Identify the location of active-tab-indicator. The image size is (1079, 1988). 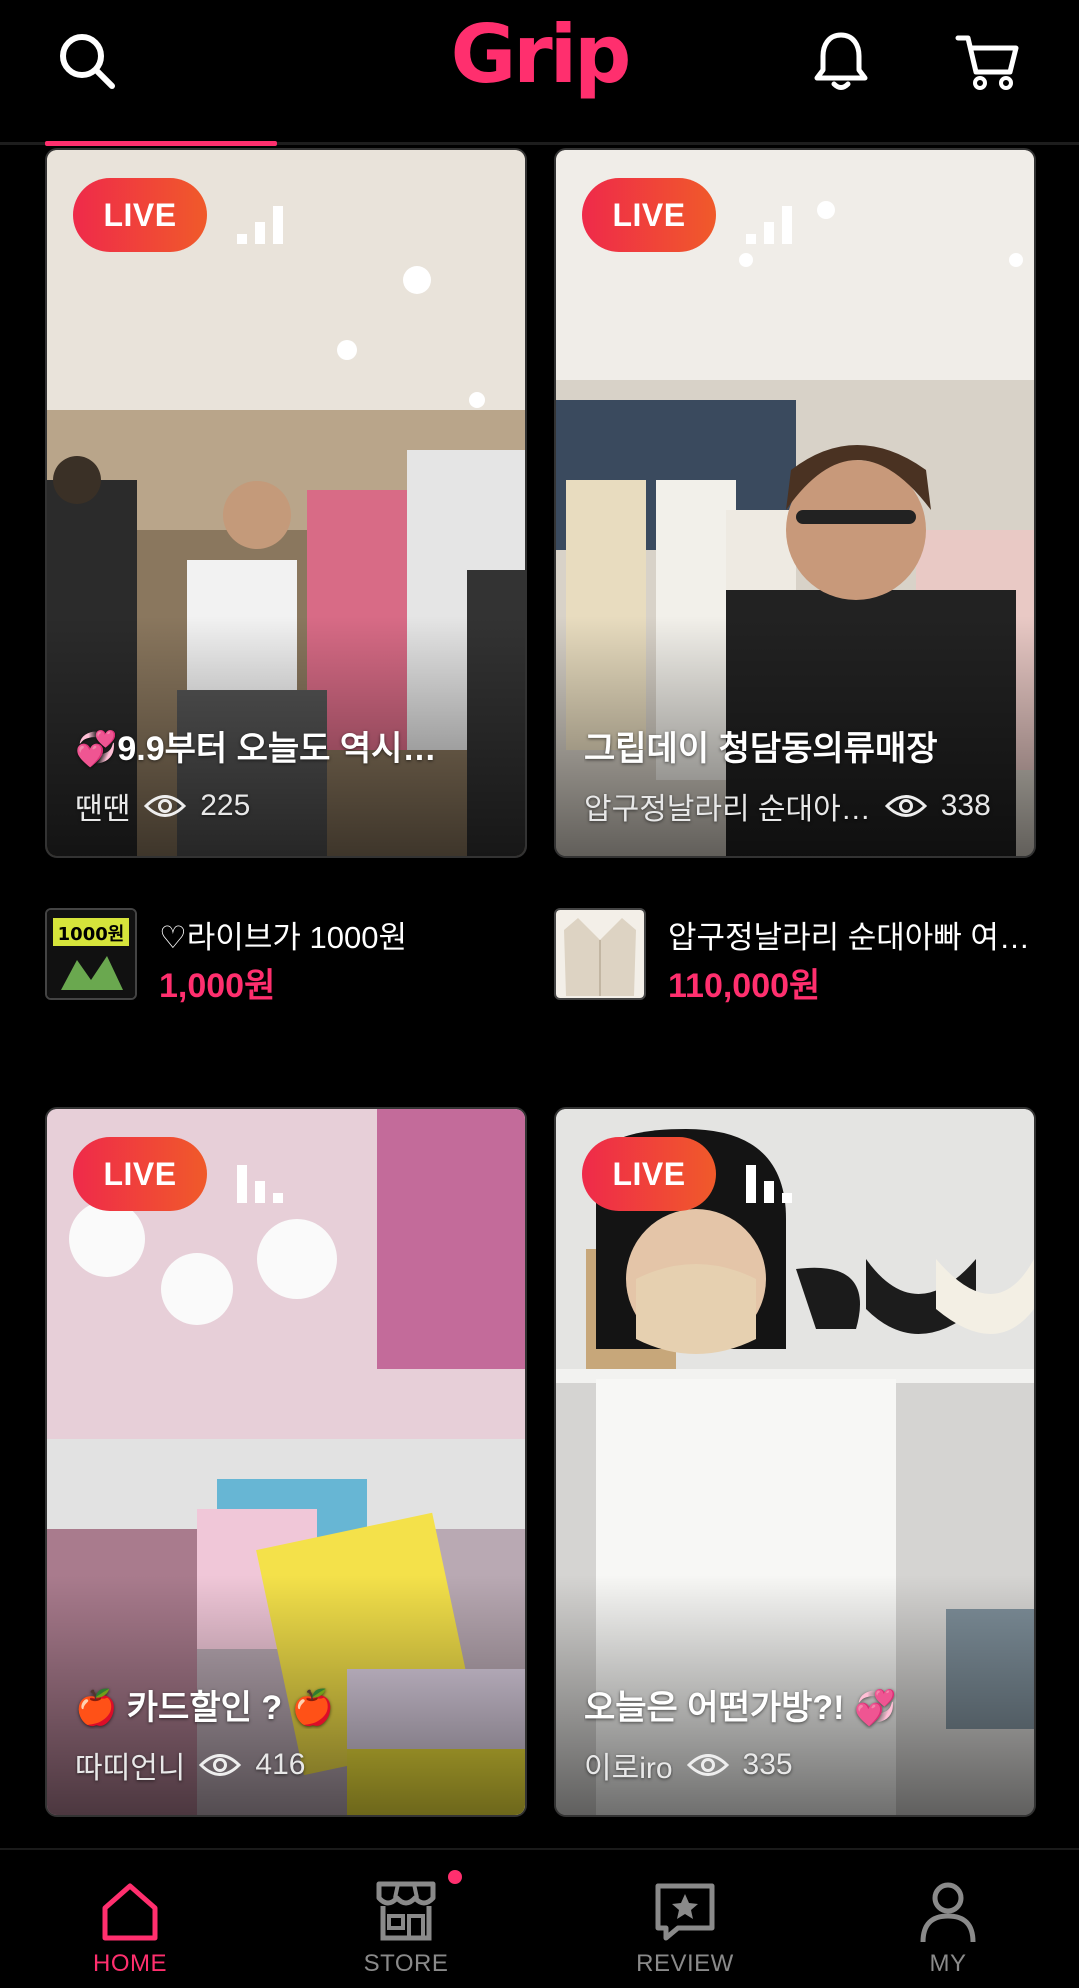
(161, 143).